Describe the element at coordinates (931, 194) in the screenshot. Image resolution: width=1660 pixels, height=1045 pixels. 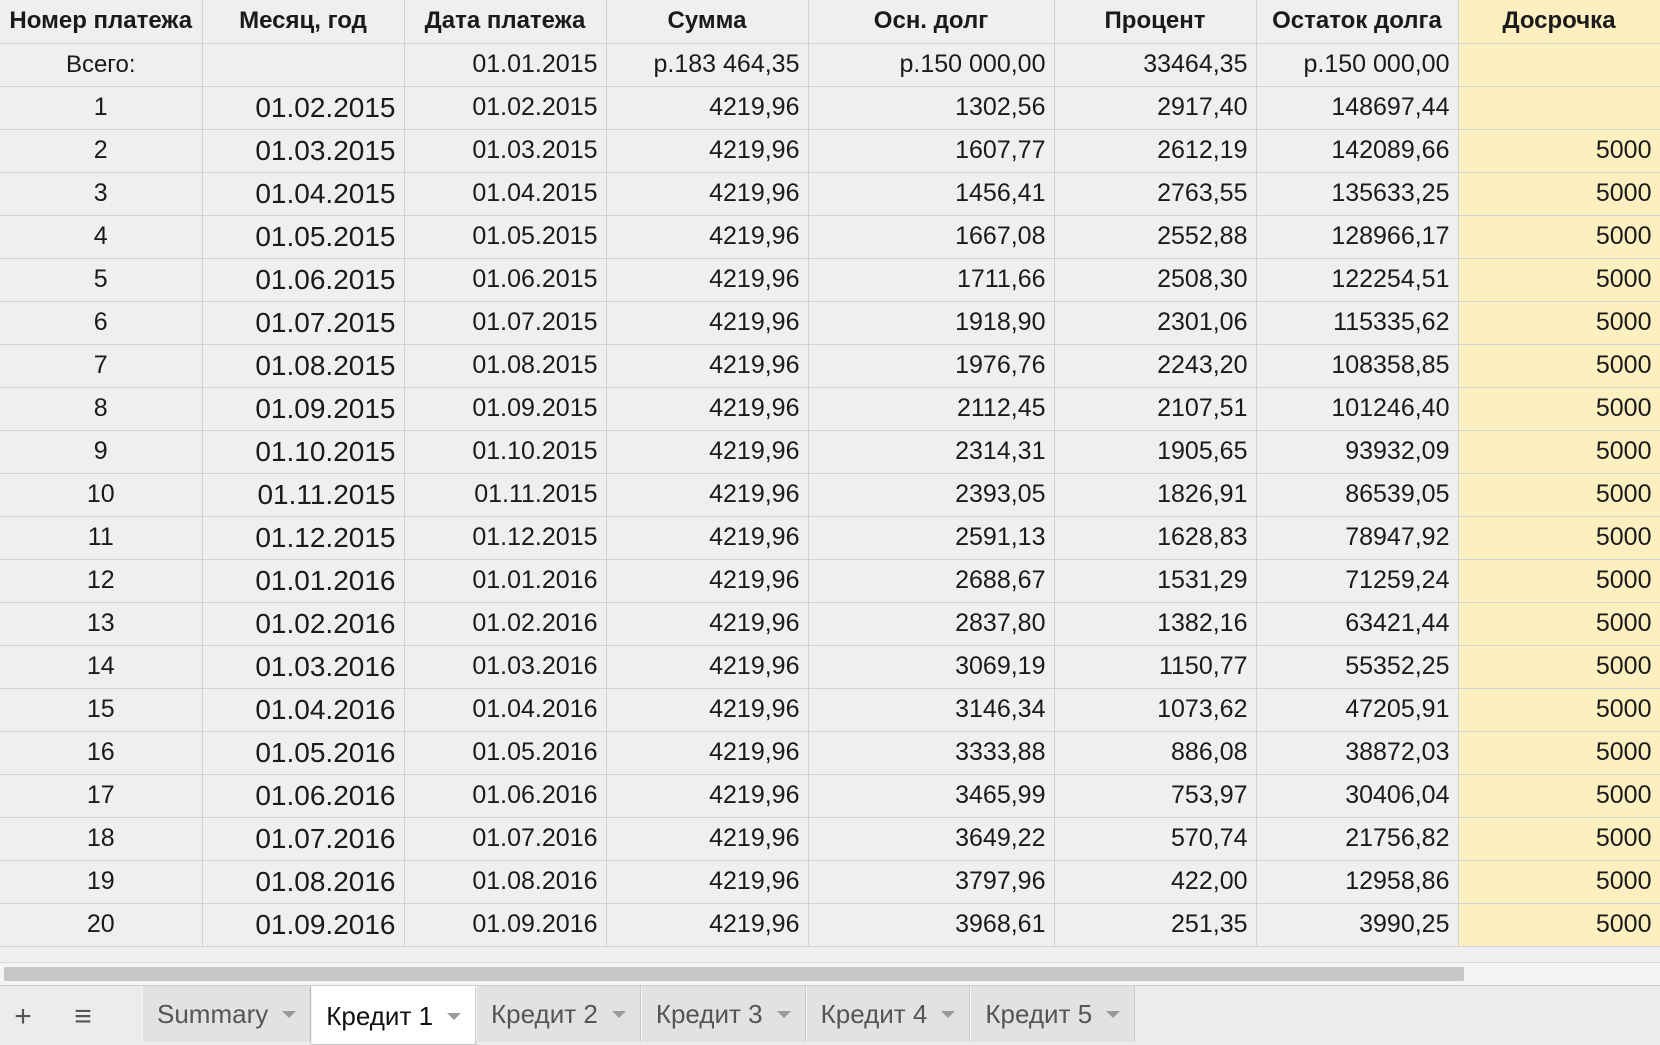
I see `cell: 1456,41` at that location.